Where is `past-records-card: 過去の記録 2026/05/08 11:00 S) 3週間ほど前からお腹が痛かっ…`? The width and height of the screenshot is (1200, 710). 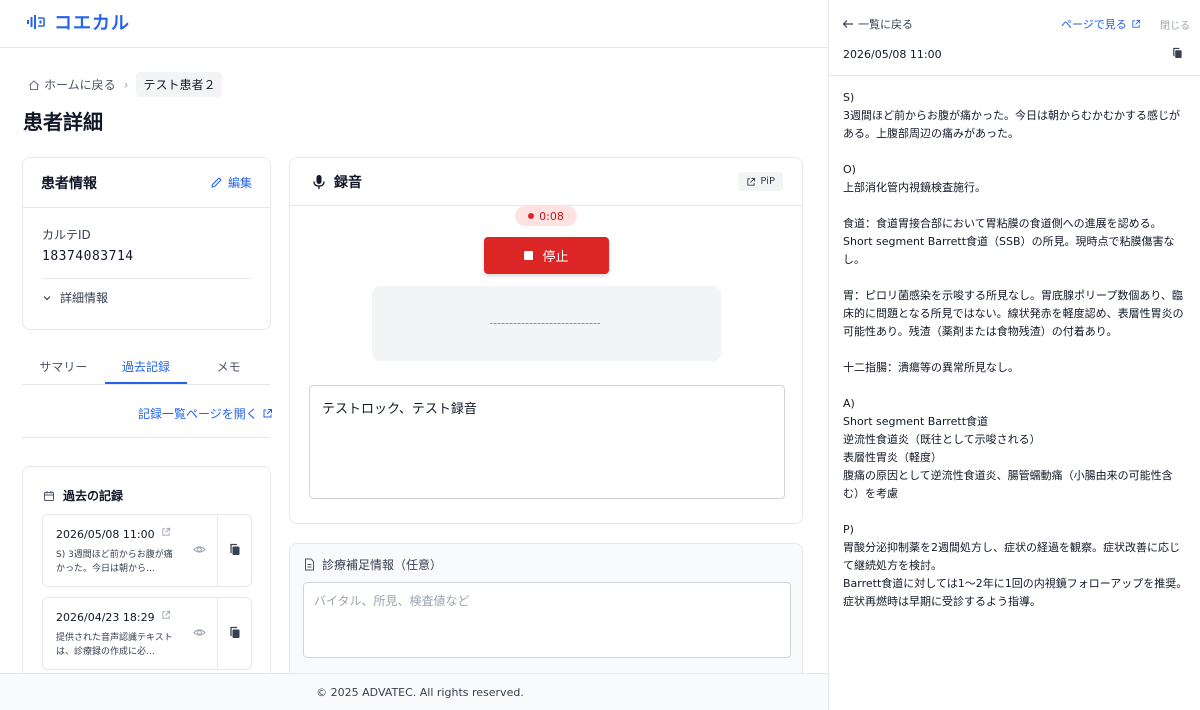 past-records-card: 過去の記録 2026/05/08 11:00 S) 3週間ほど前からお腹が痛かっ… is located at coordinates (146, 581).